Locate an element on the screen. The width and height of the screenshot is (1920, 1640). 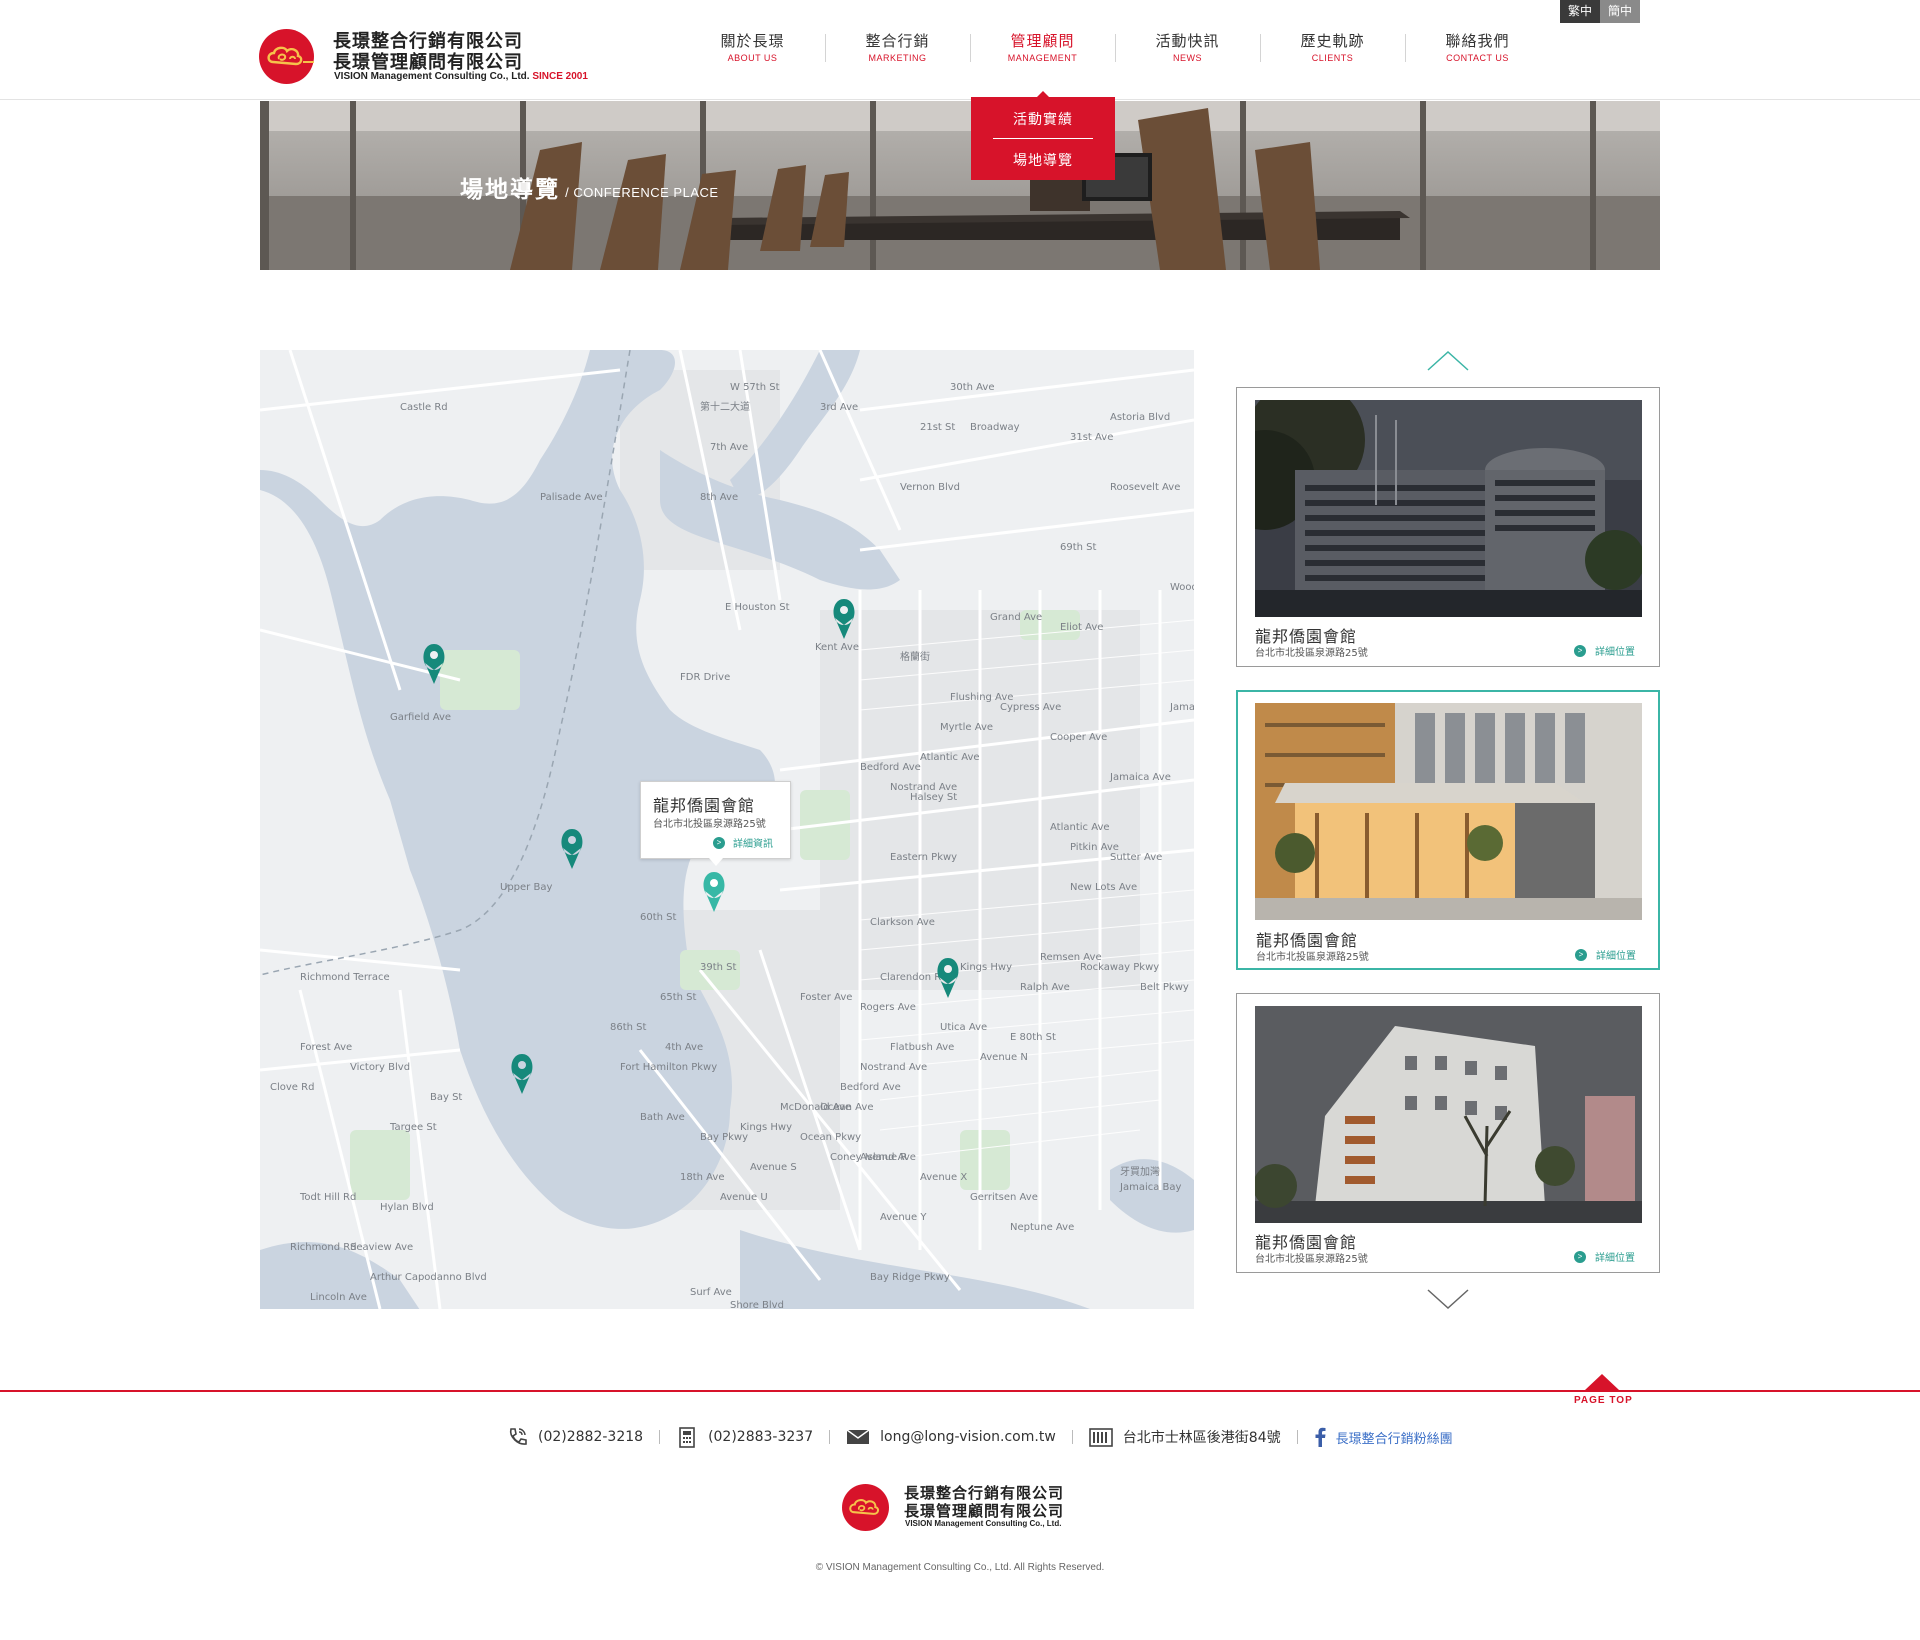
nav-label-en: ABOUT US is located at coordinates (752, 58).